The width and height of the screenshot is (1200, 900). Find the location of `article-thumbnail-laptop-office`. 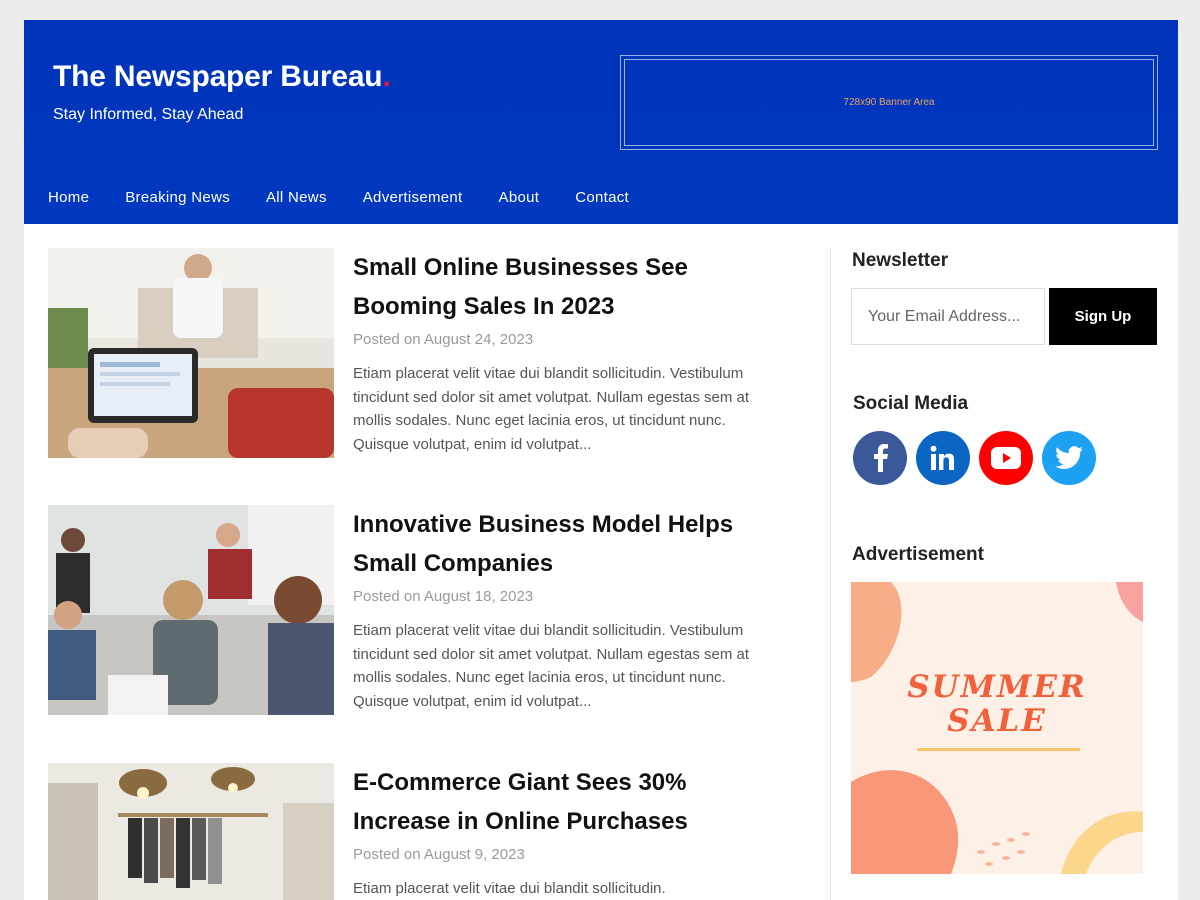

article-thumbnail-laptop-office is located at coordinates (191, 353).